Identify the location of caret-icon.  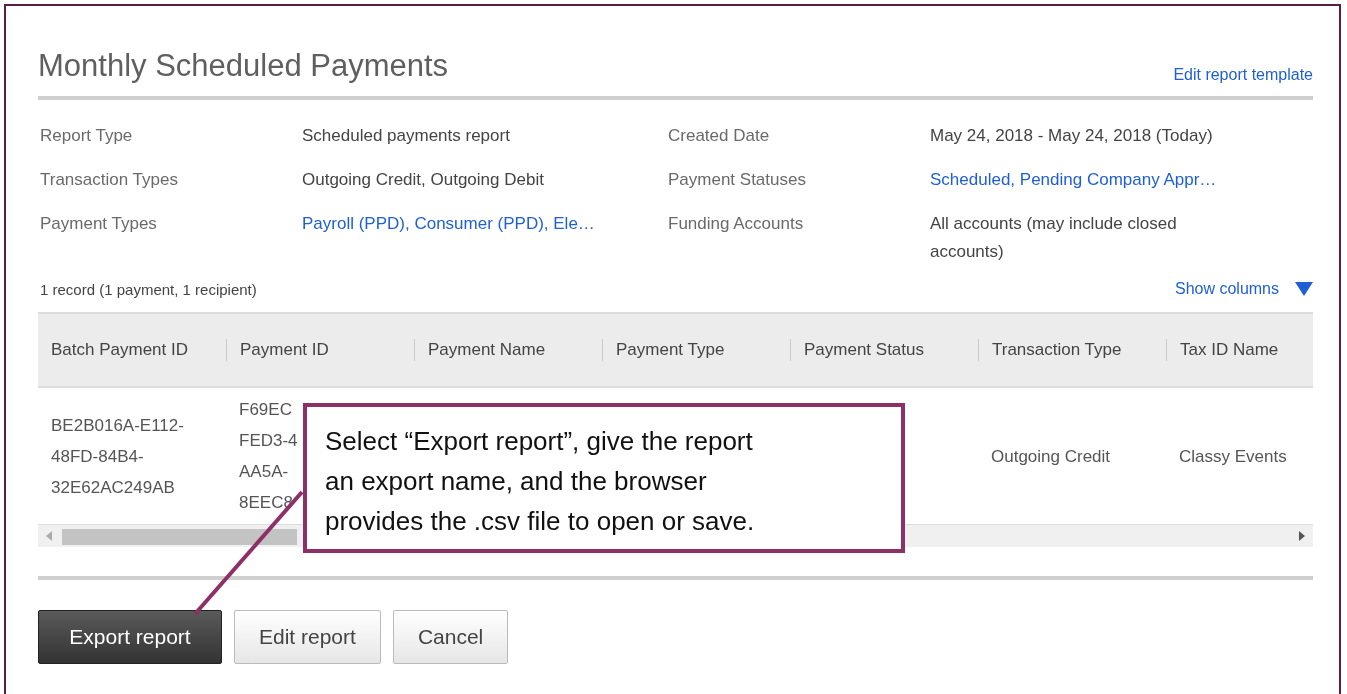
(1304, 289).